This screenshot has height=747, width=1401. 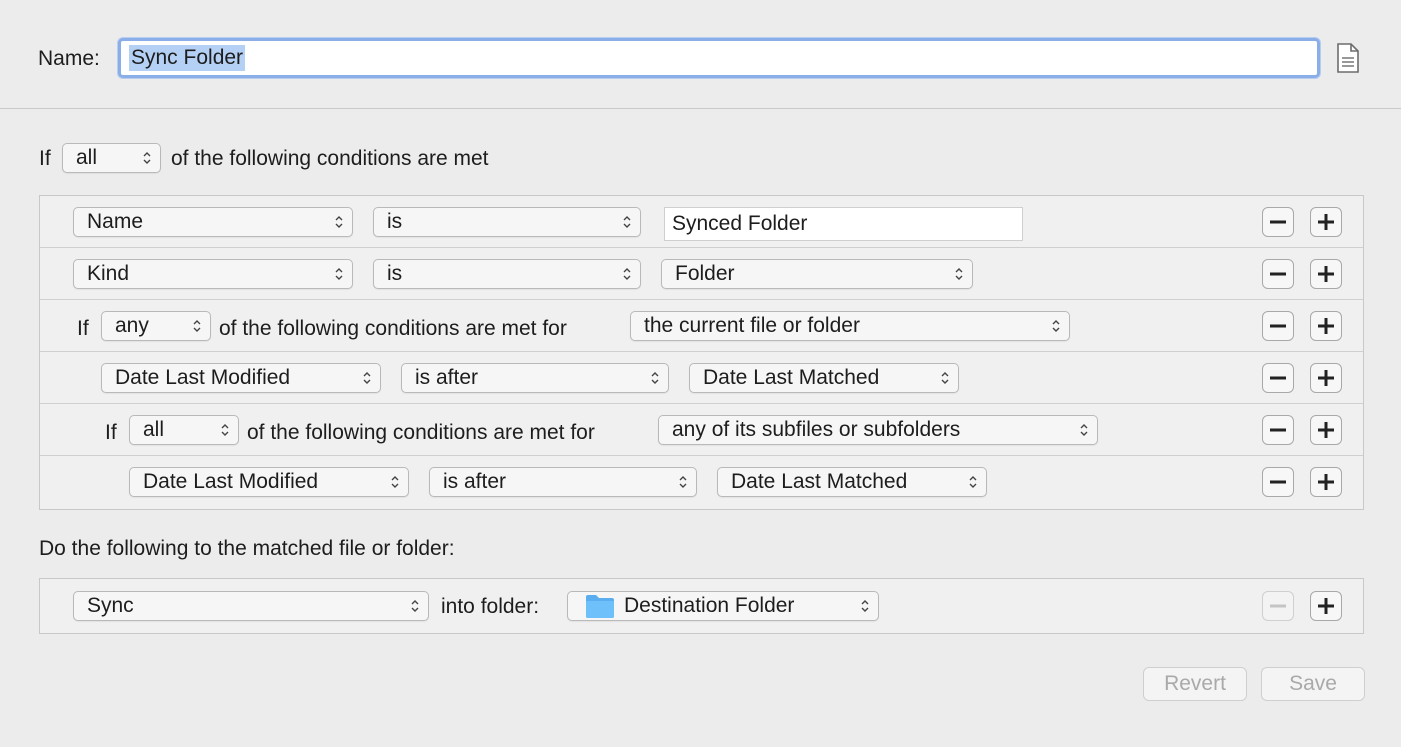 What do you see at coordinates (817, 274) in the screenshot?
I see `value-popup: Folder` at bounding box center [817, 274].